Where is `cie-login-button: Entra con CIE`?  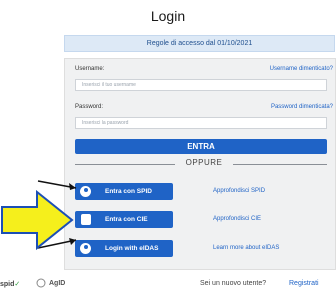 cie-login-button: Entra con CIE is located at coordinates (124, 219).